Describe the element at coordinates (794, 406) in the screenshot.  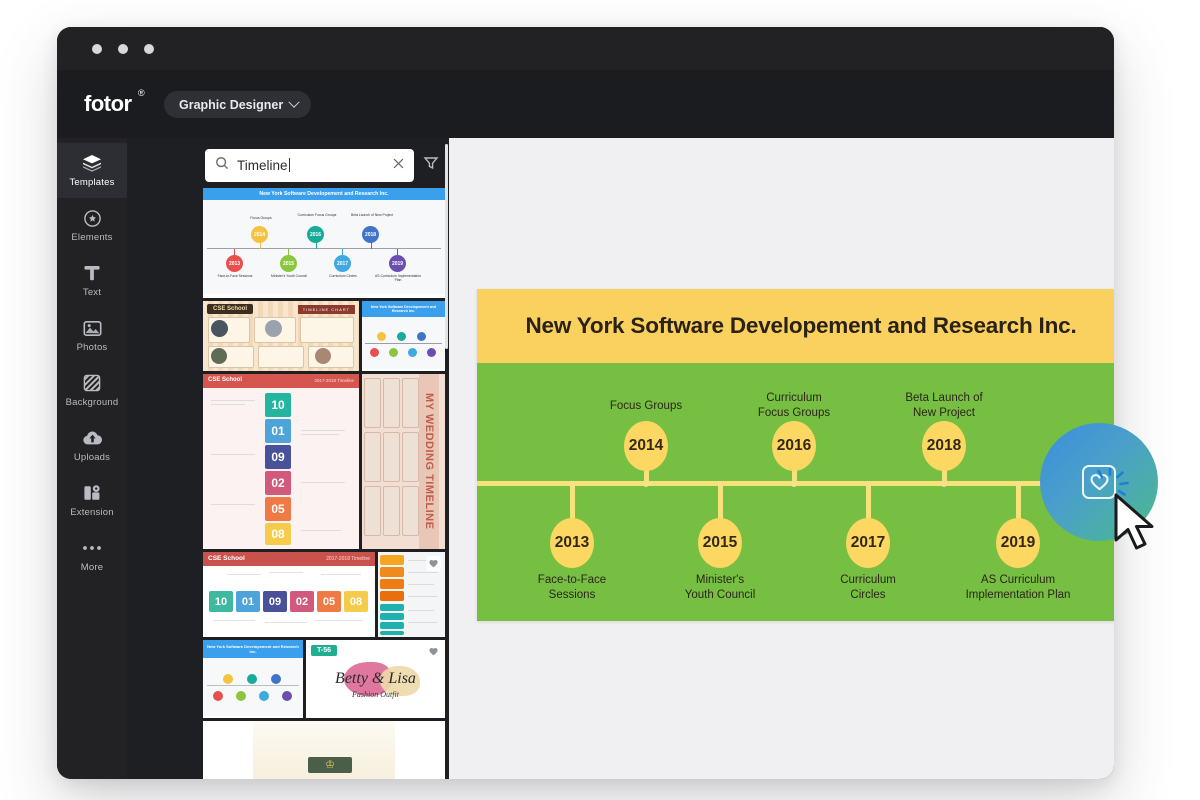
I see `timeline-caption-above: Curriculum Focus Groups` at that location.